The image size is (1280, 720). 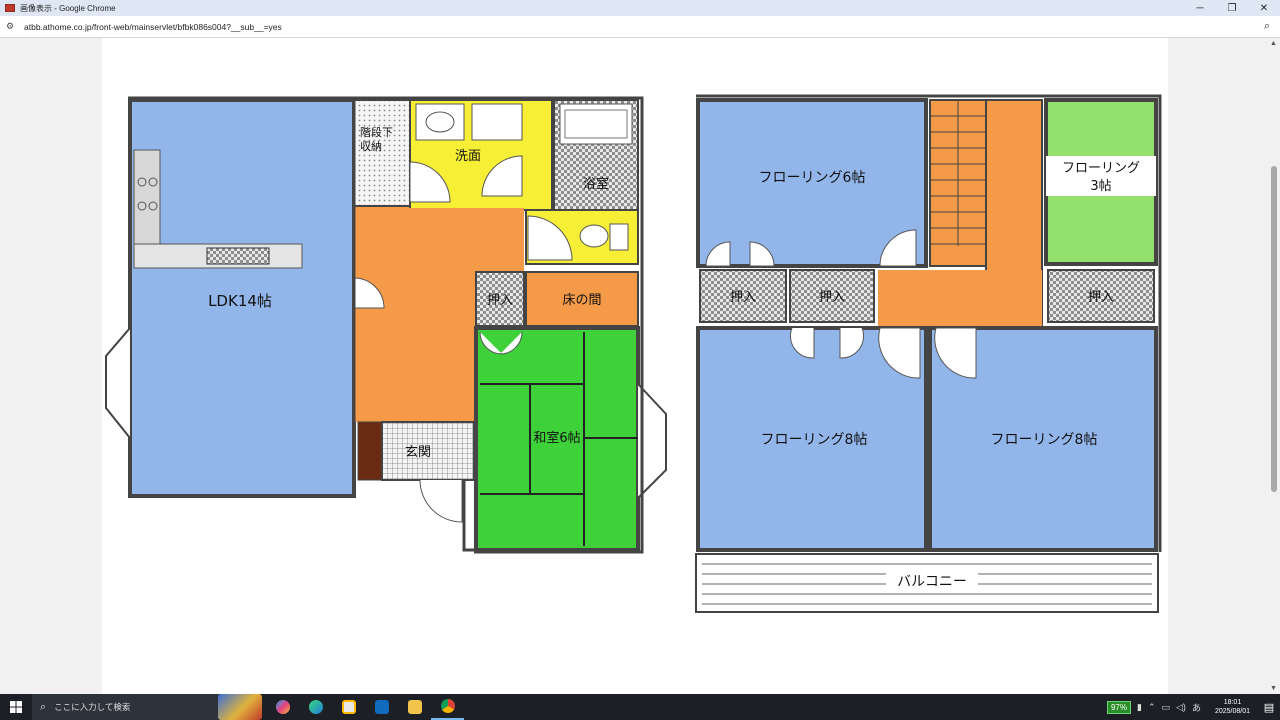 What do you see at coordinates (581, 300) in the screenshot?
I see `tokonoma-label: 床の間` at bounding box center [581, 300].